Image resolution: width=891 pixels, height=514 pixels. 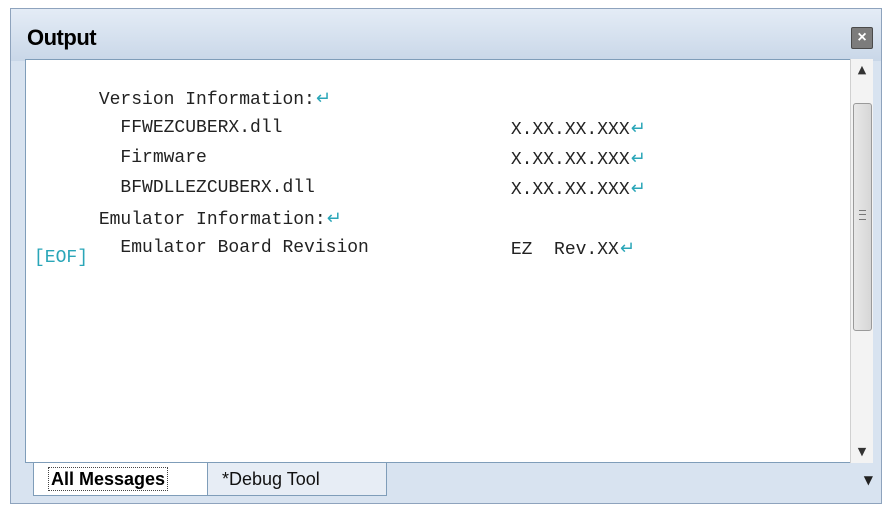 I want to click on vertical-scrollbar: ▲ ▼, so click(x=861, y=261).